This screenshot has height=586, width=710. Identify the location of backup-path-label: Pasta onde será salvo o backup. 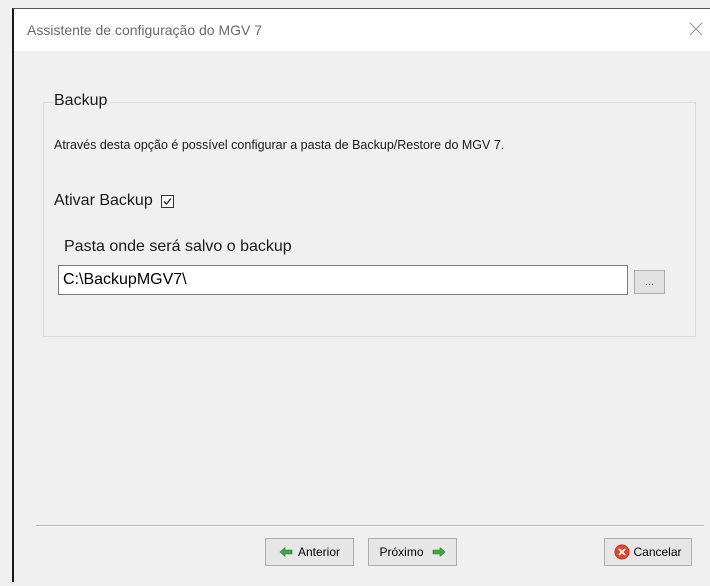
(178, 246).